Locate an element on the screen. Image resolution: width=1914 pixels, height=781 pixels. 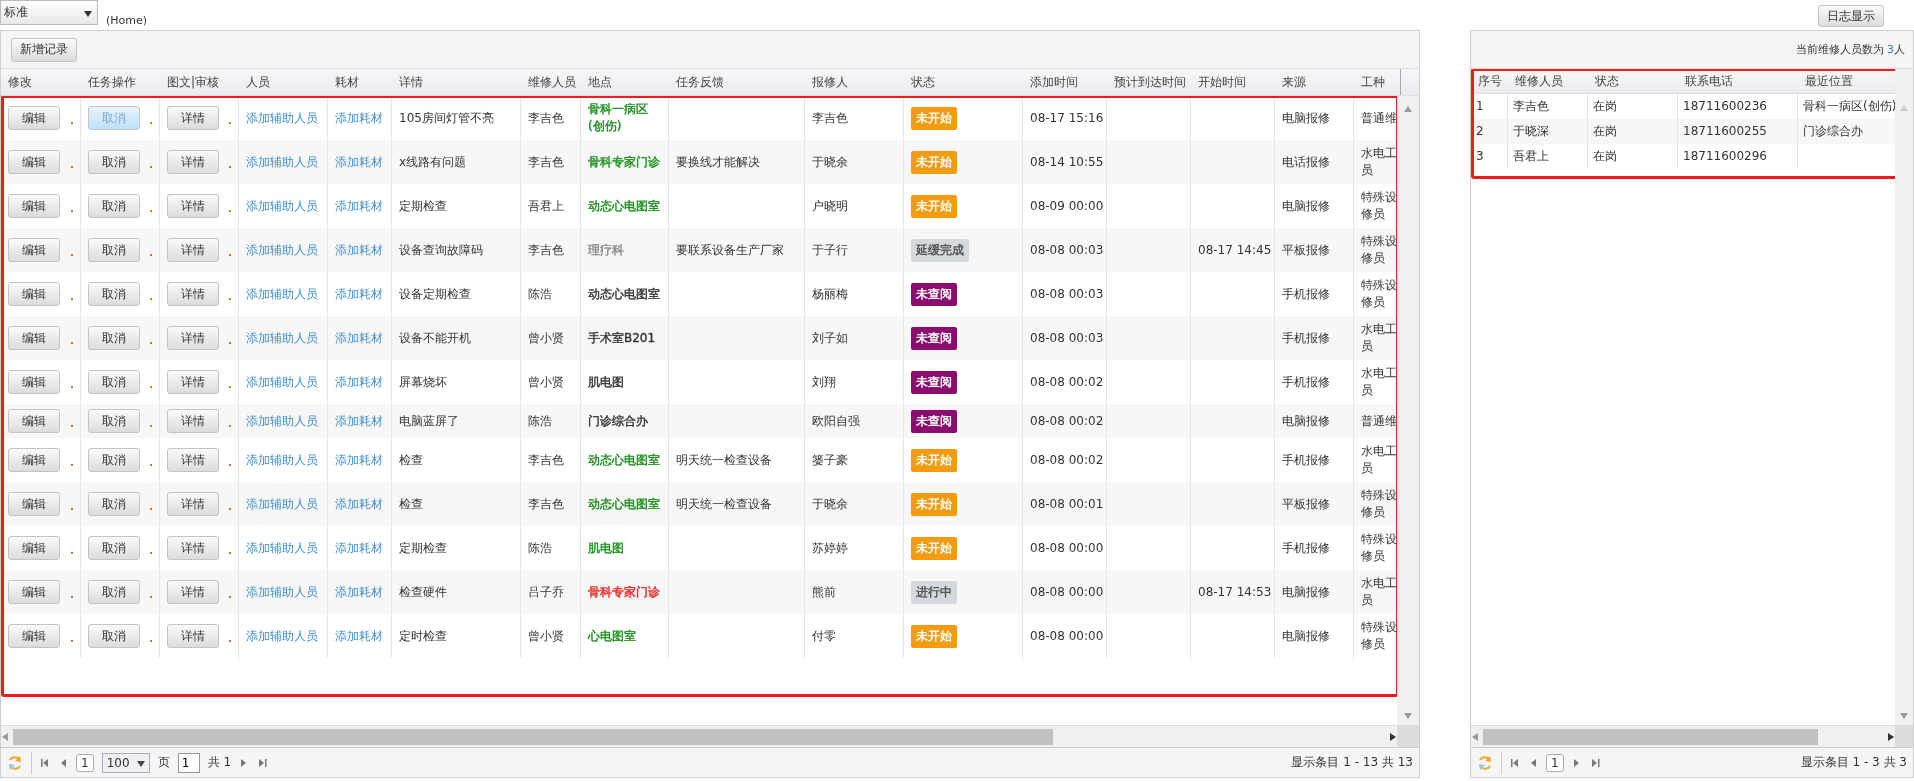
crew-count-unit: 人 is located at coordinates (1899, 49).